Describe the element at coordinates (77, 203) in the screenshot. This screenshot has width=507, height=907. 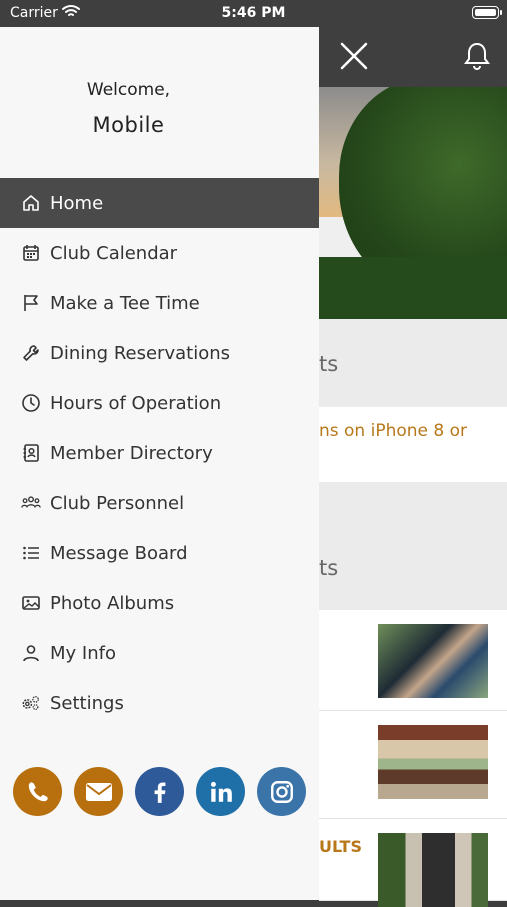
I see `menu-item-label: Home` at that location.